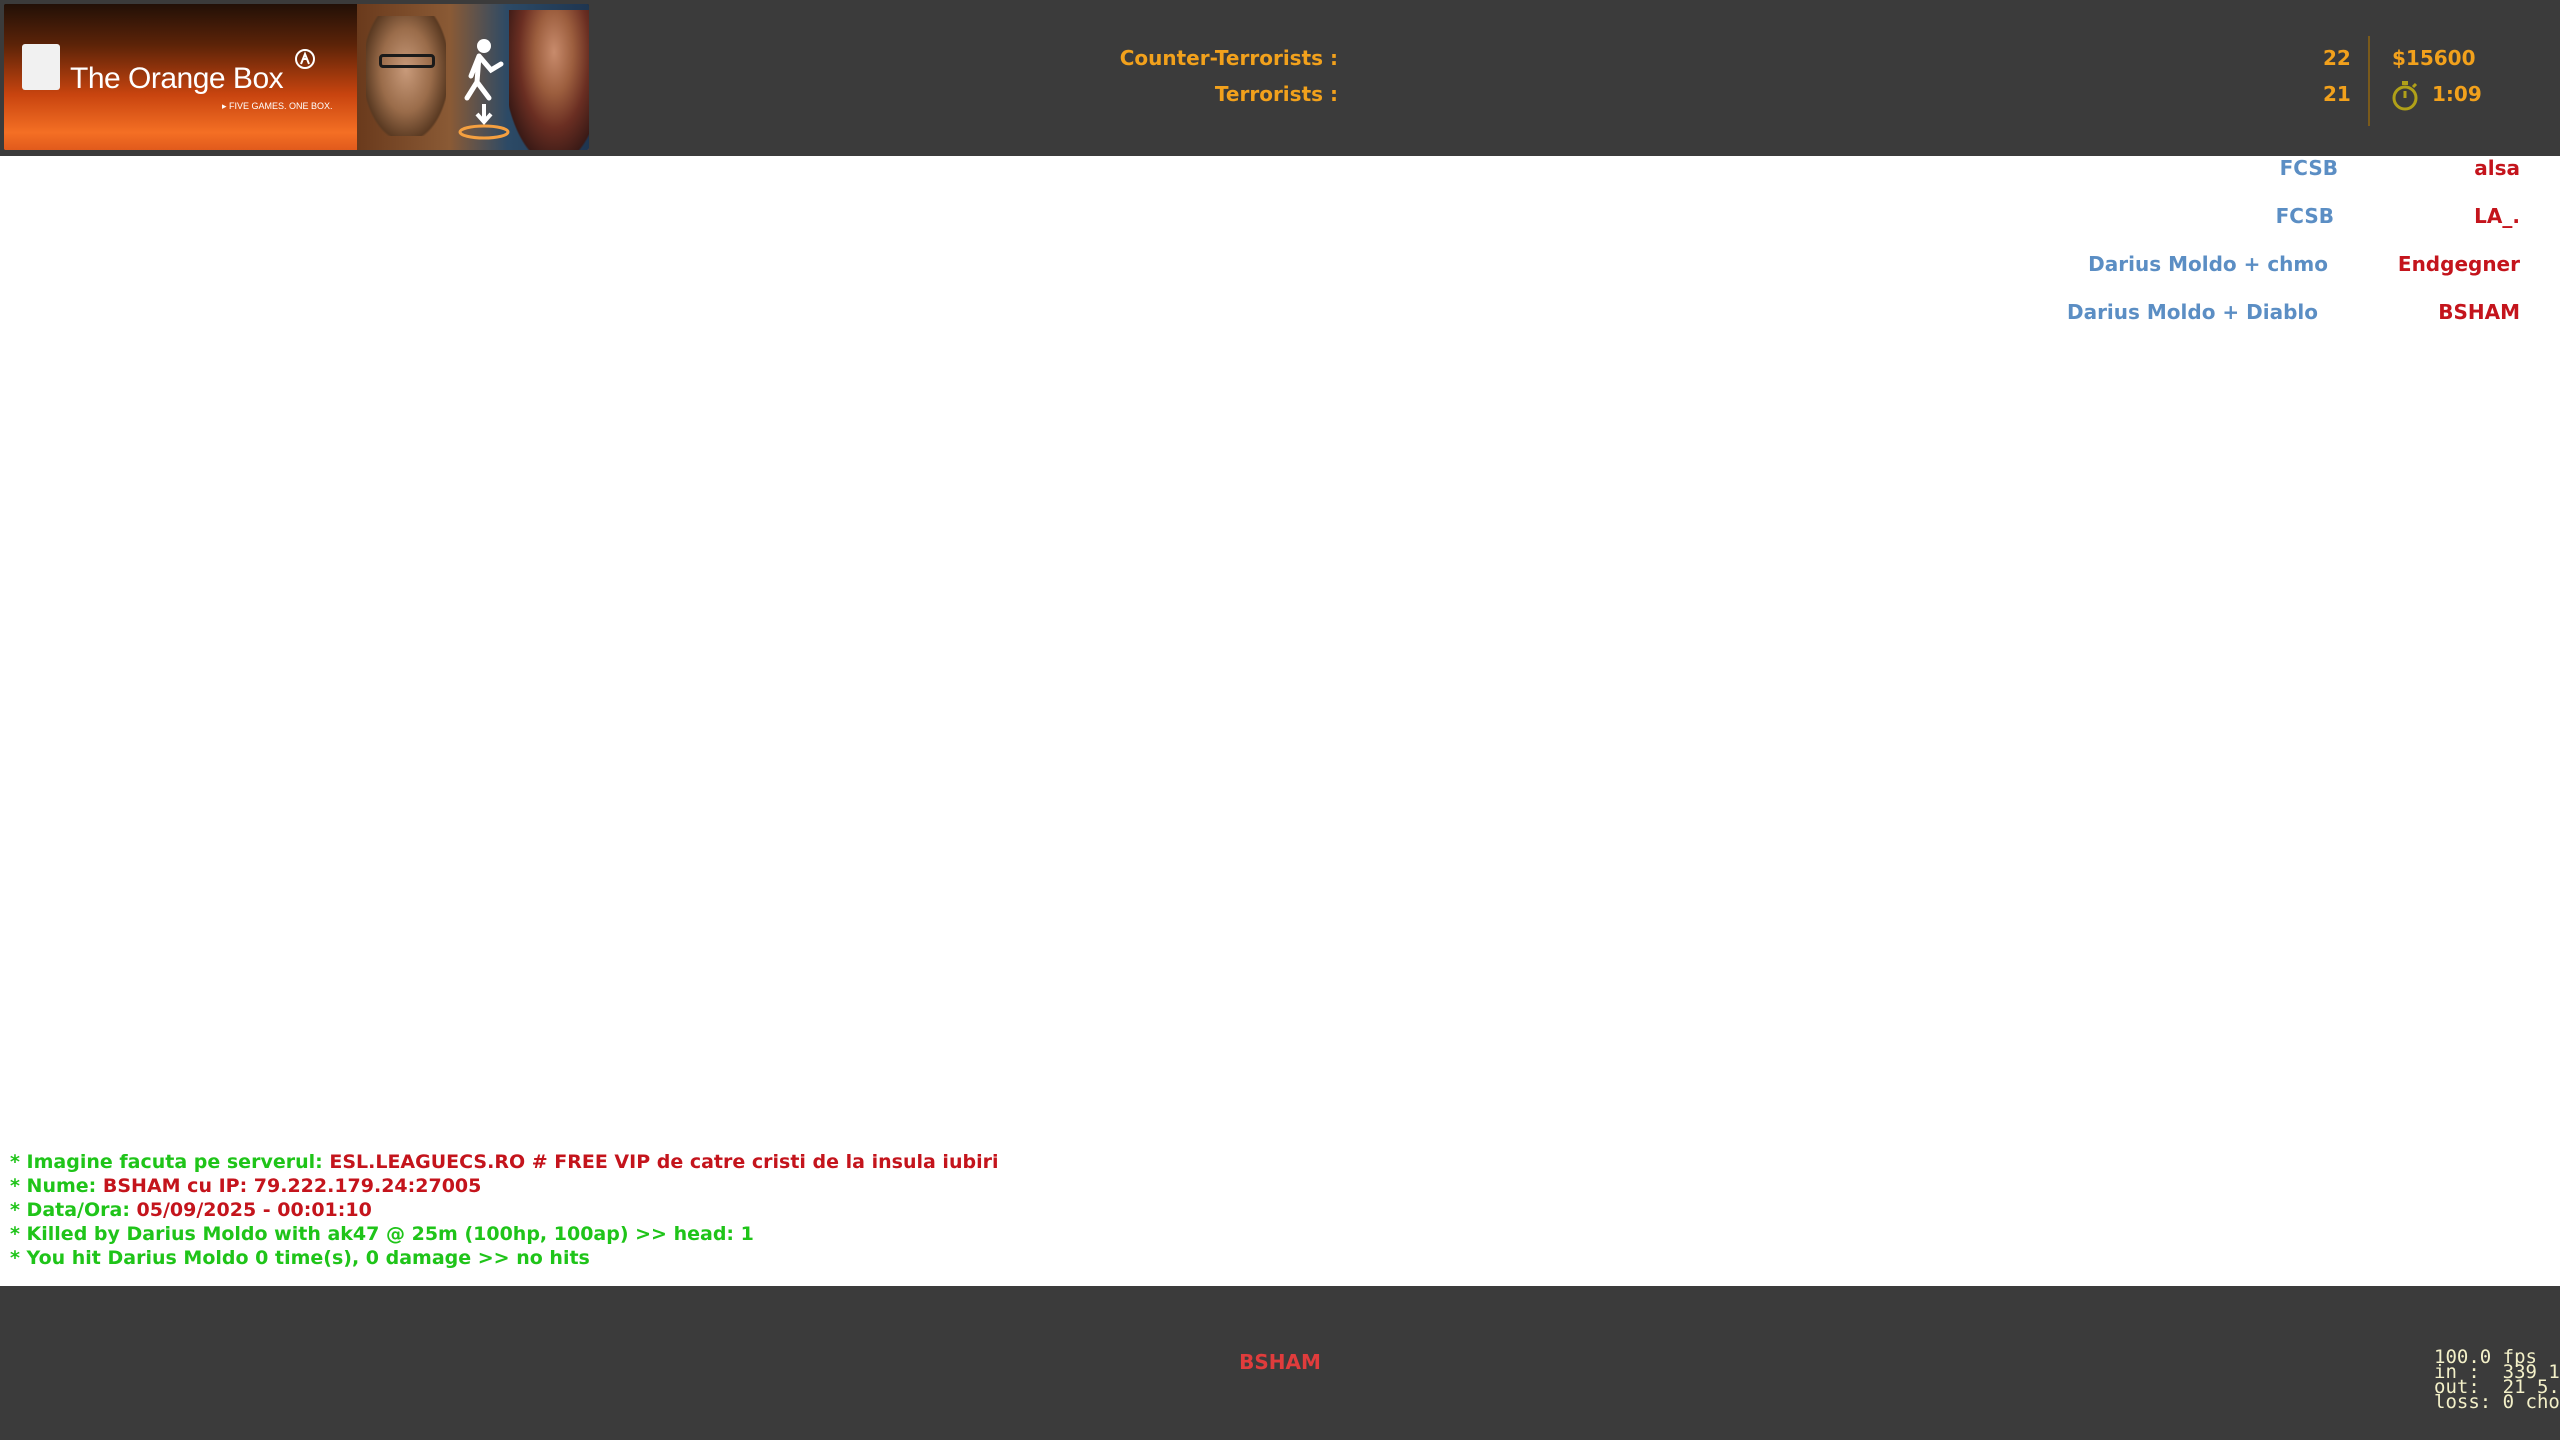  I want to click on killfeed-attacker: Darius Moldo + Diablo, so click(2192, 312).